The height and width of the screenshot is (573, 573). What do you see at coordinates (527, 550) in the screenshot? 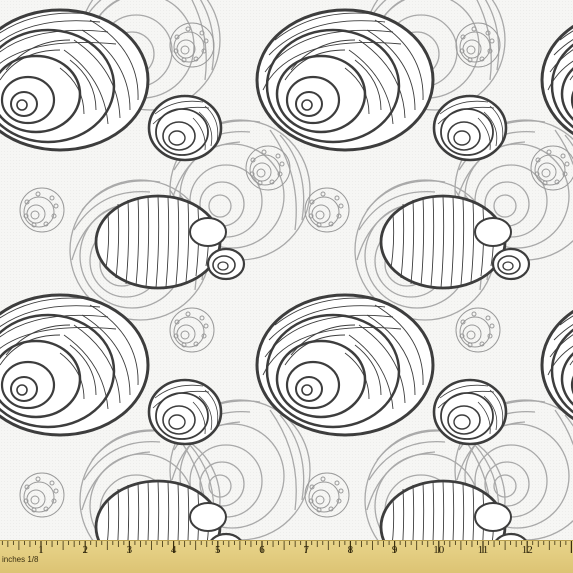
I see `ruler-number: 12` at bounding box center [527, 550].